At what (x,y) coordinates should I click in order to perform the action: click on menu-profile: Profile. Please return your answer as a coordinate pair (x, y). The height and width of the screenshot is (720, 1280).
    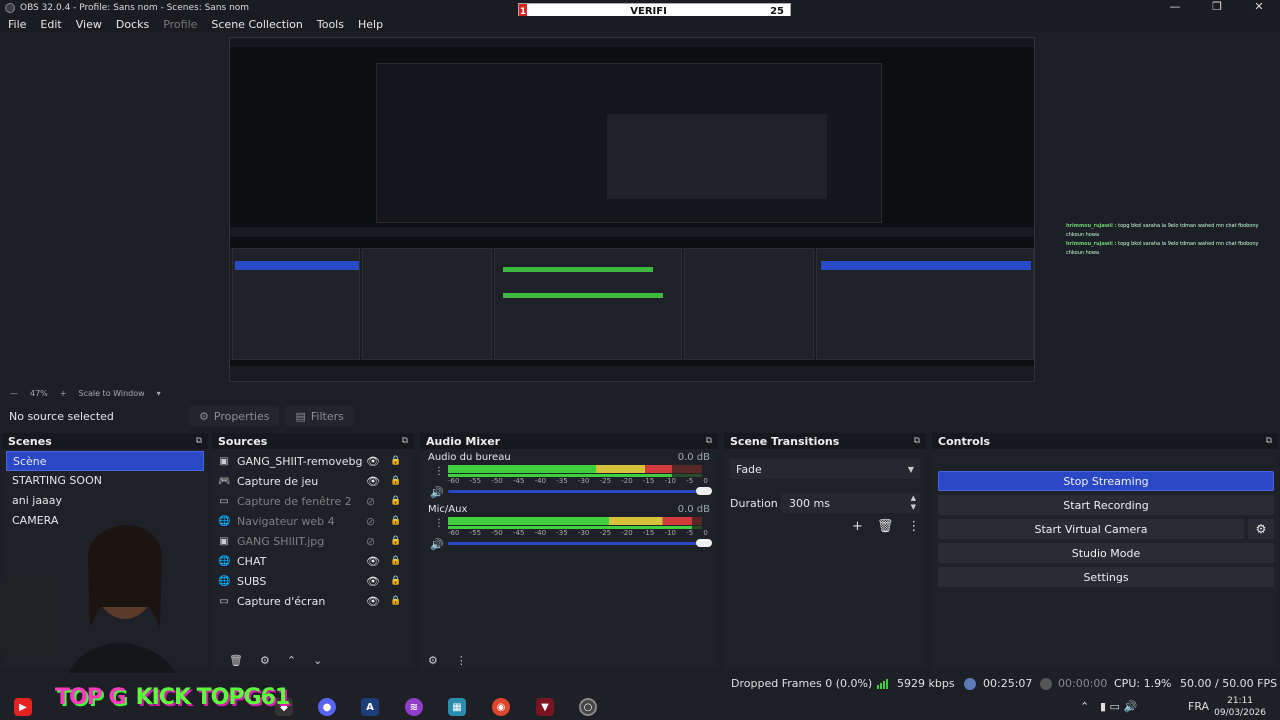
    Looking at the image, I should click on (180, 24).